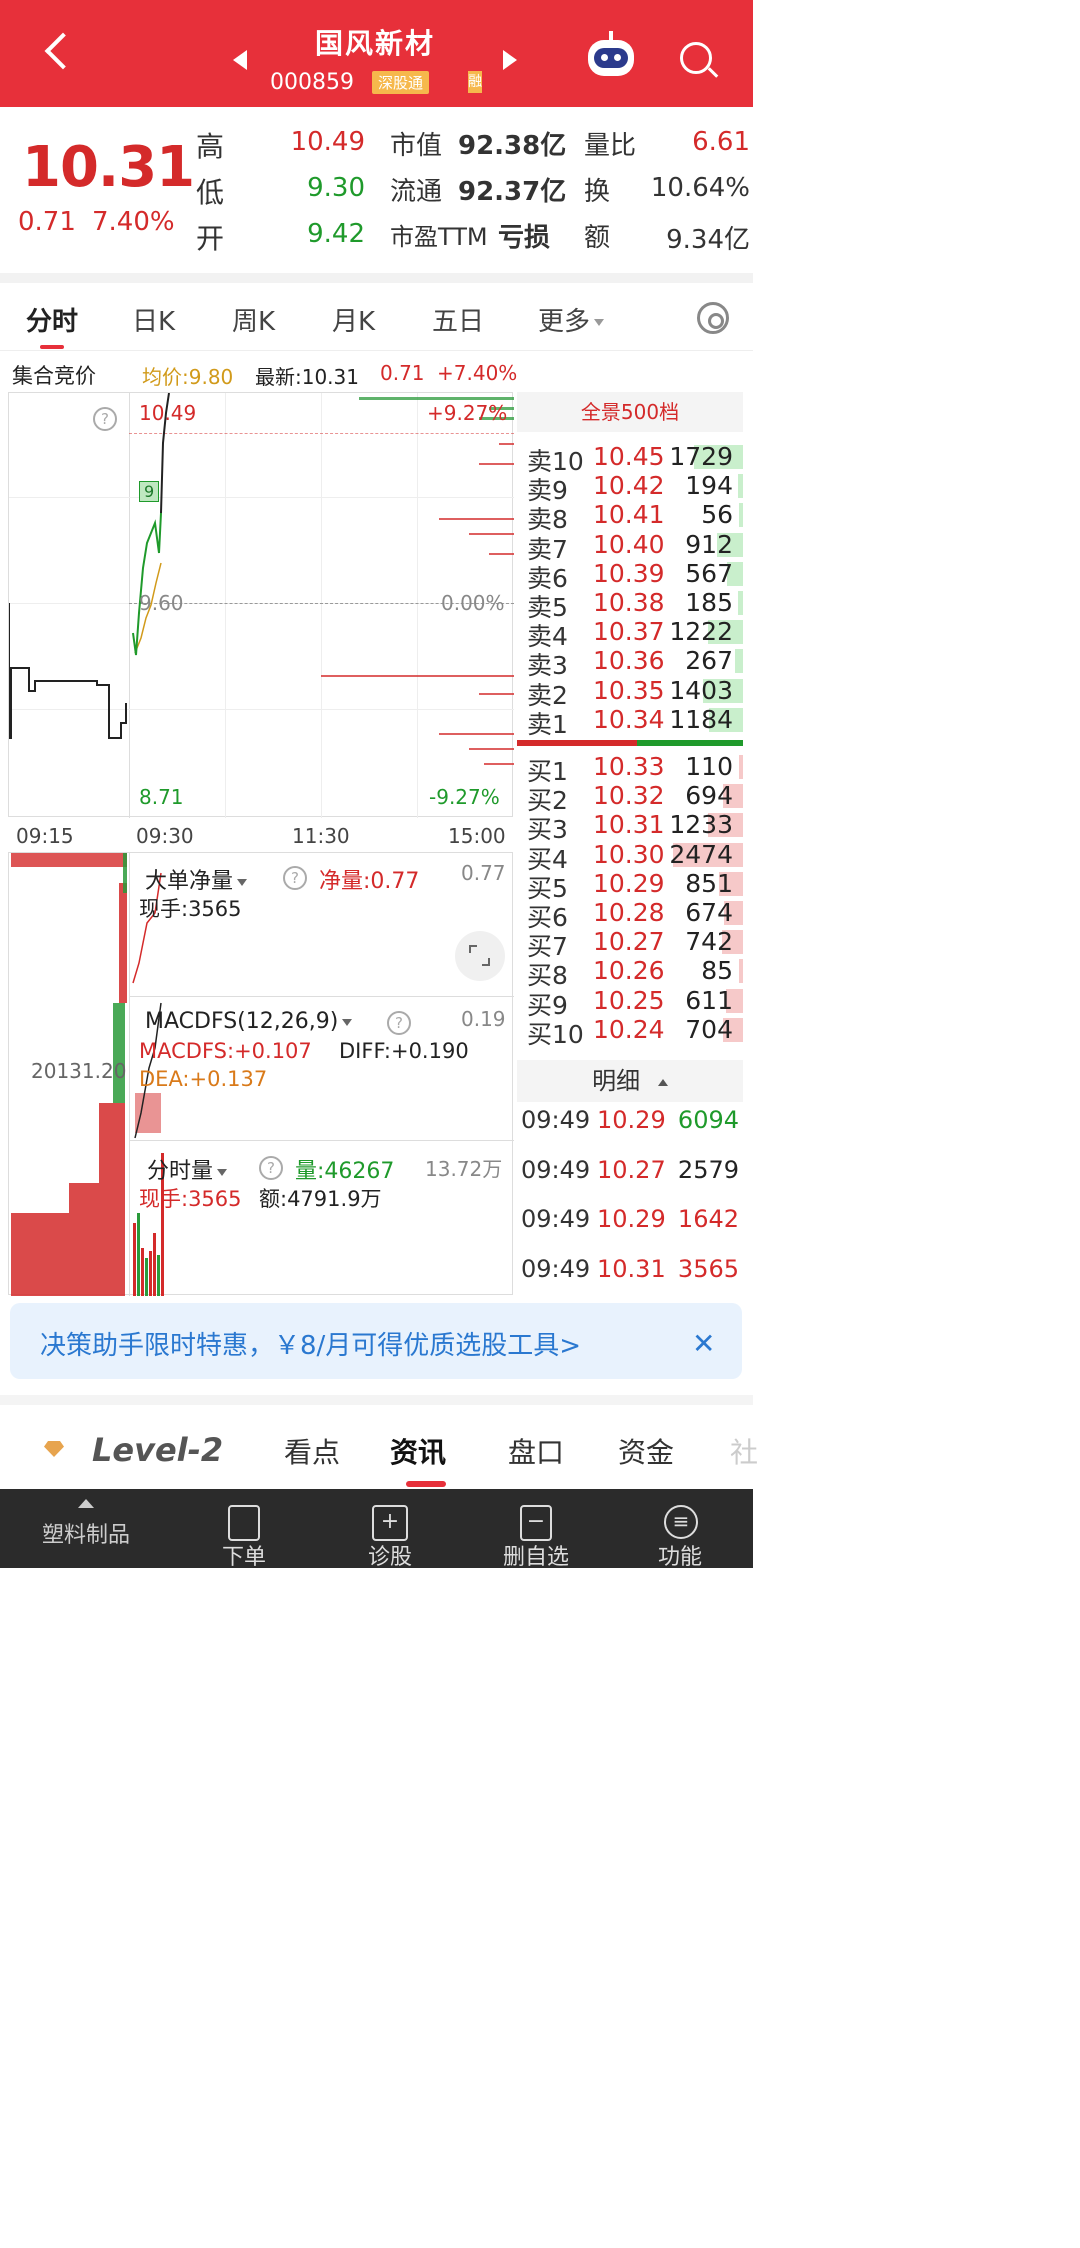  I want to click on tab-funds: 资金, so click(646, 1451).